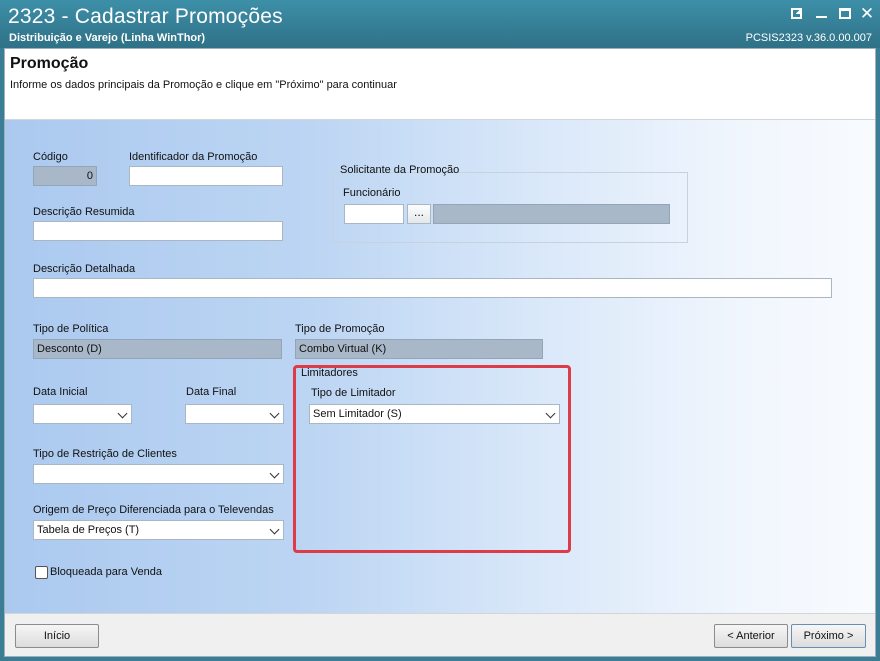  What do you see at coordinates (206, 176) in the screenshot?
I see `identificador-input` at bounding box center [206, 176].